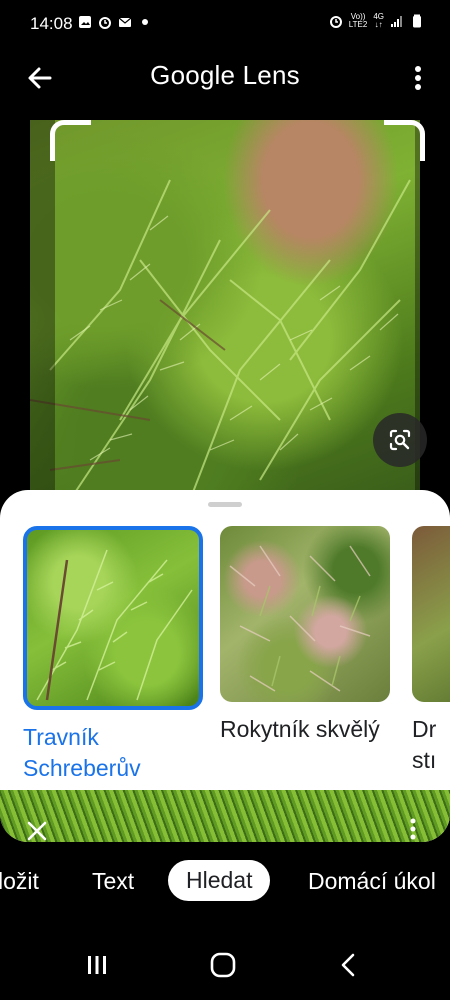  What do you see at coordinates (51, 23) in the screenshot?
I see `status-time: 14:08` at bounding box center [51, 23].